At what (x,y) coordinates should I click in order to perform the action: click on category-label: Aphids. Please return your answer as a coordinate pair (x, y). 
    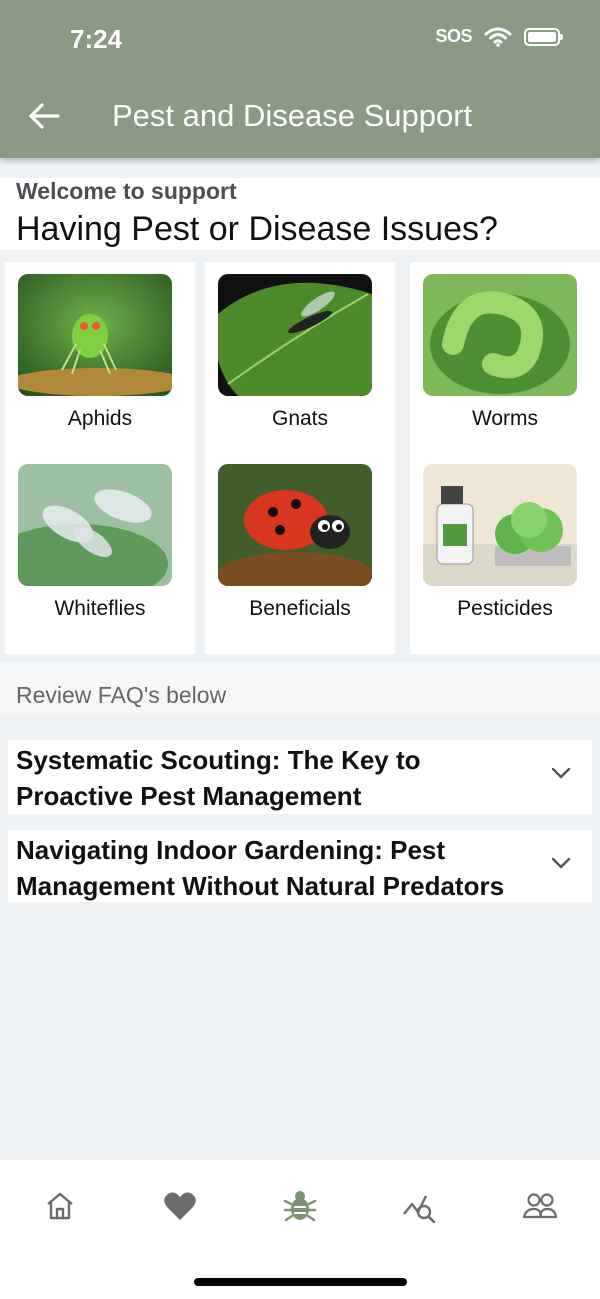
    Looking at the image, I should click on (100, 418).